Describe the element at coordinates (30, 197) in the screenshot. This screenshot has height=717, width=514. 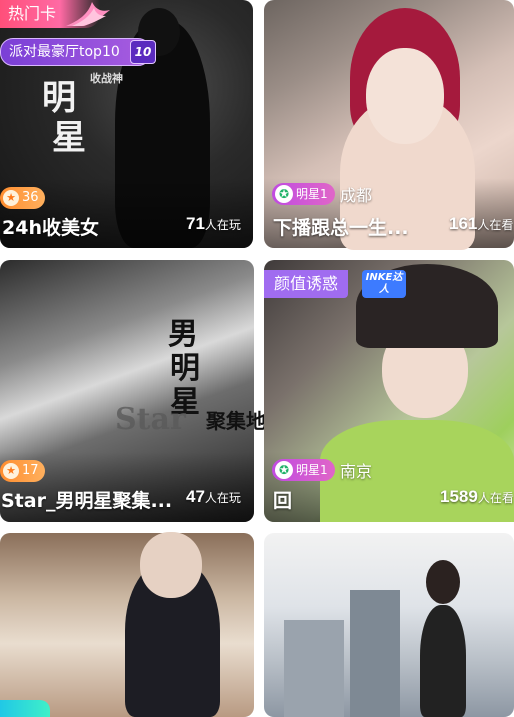
I see `level-value: 36` at that location.